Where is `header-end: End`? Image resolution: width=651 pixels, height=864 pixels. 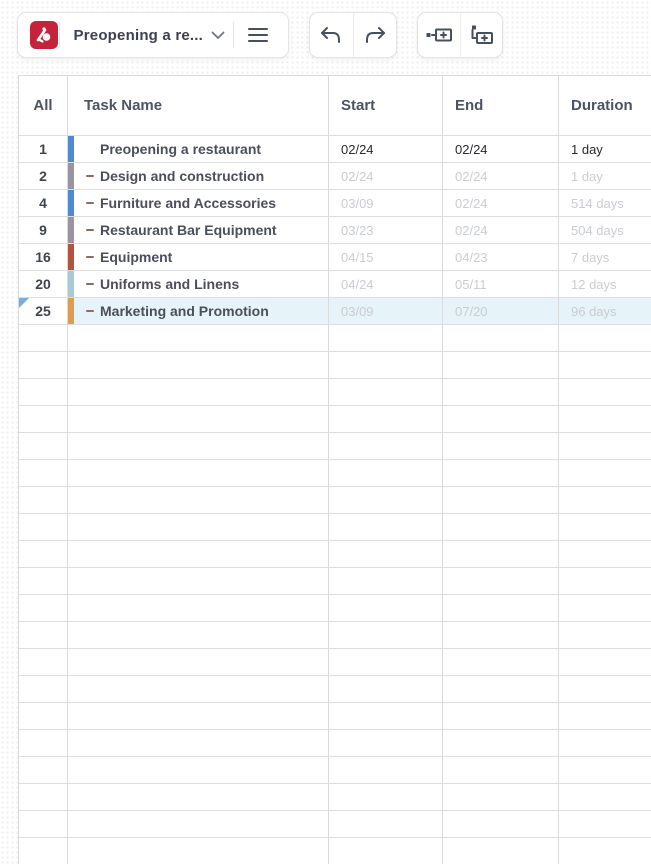
header-end: End is located at coordinates (501, 106).